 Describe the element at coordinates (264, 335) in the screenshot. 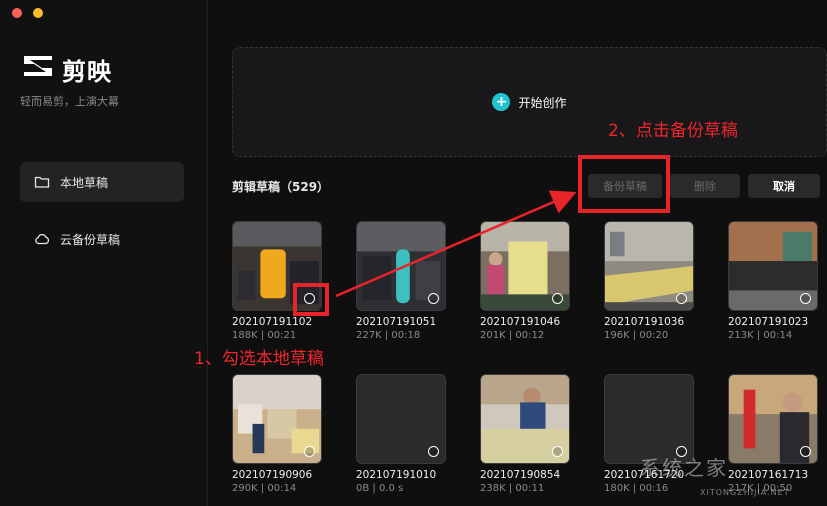

I see `draft-meta: 188K | 00:21` at that location.